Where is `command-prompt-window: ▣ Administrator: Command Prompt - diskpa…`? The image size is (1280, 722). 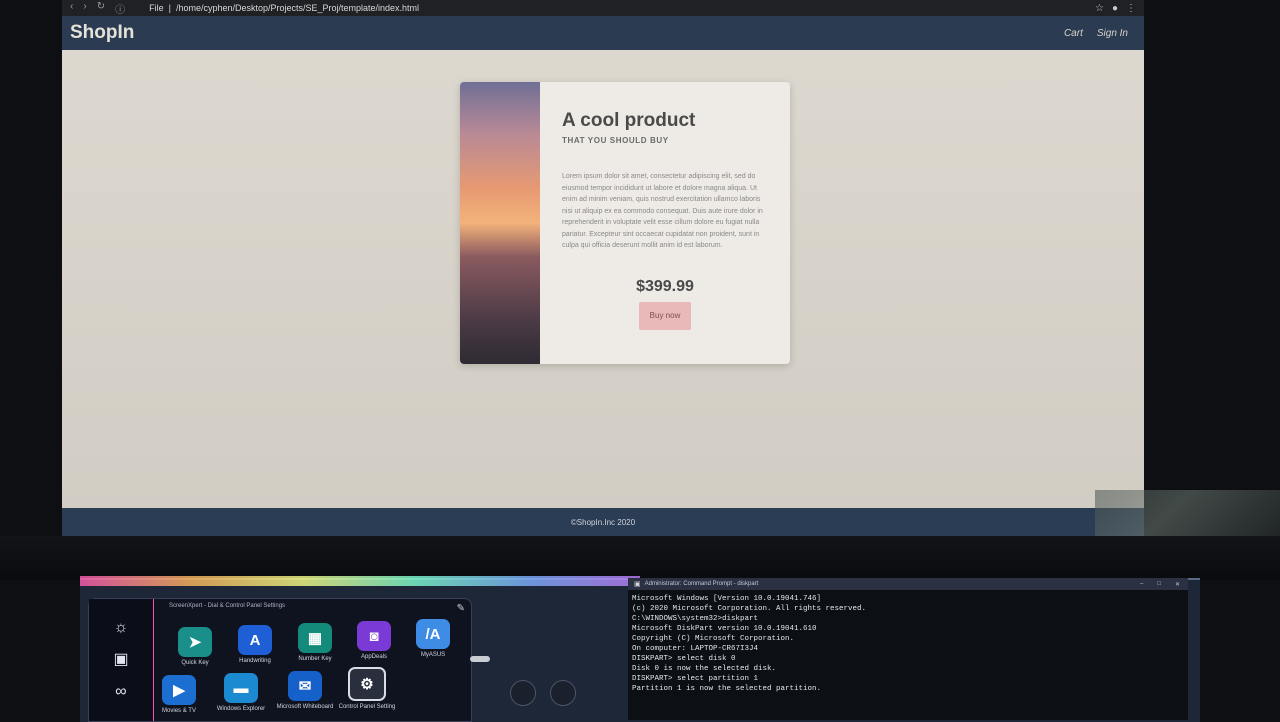
command-prompt-window: ▣ Administrator: Command Prompt - diskpa… is located at coordinates (908, 649).